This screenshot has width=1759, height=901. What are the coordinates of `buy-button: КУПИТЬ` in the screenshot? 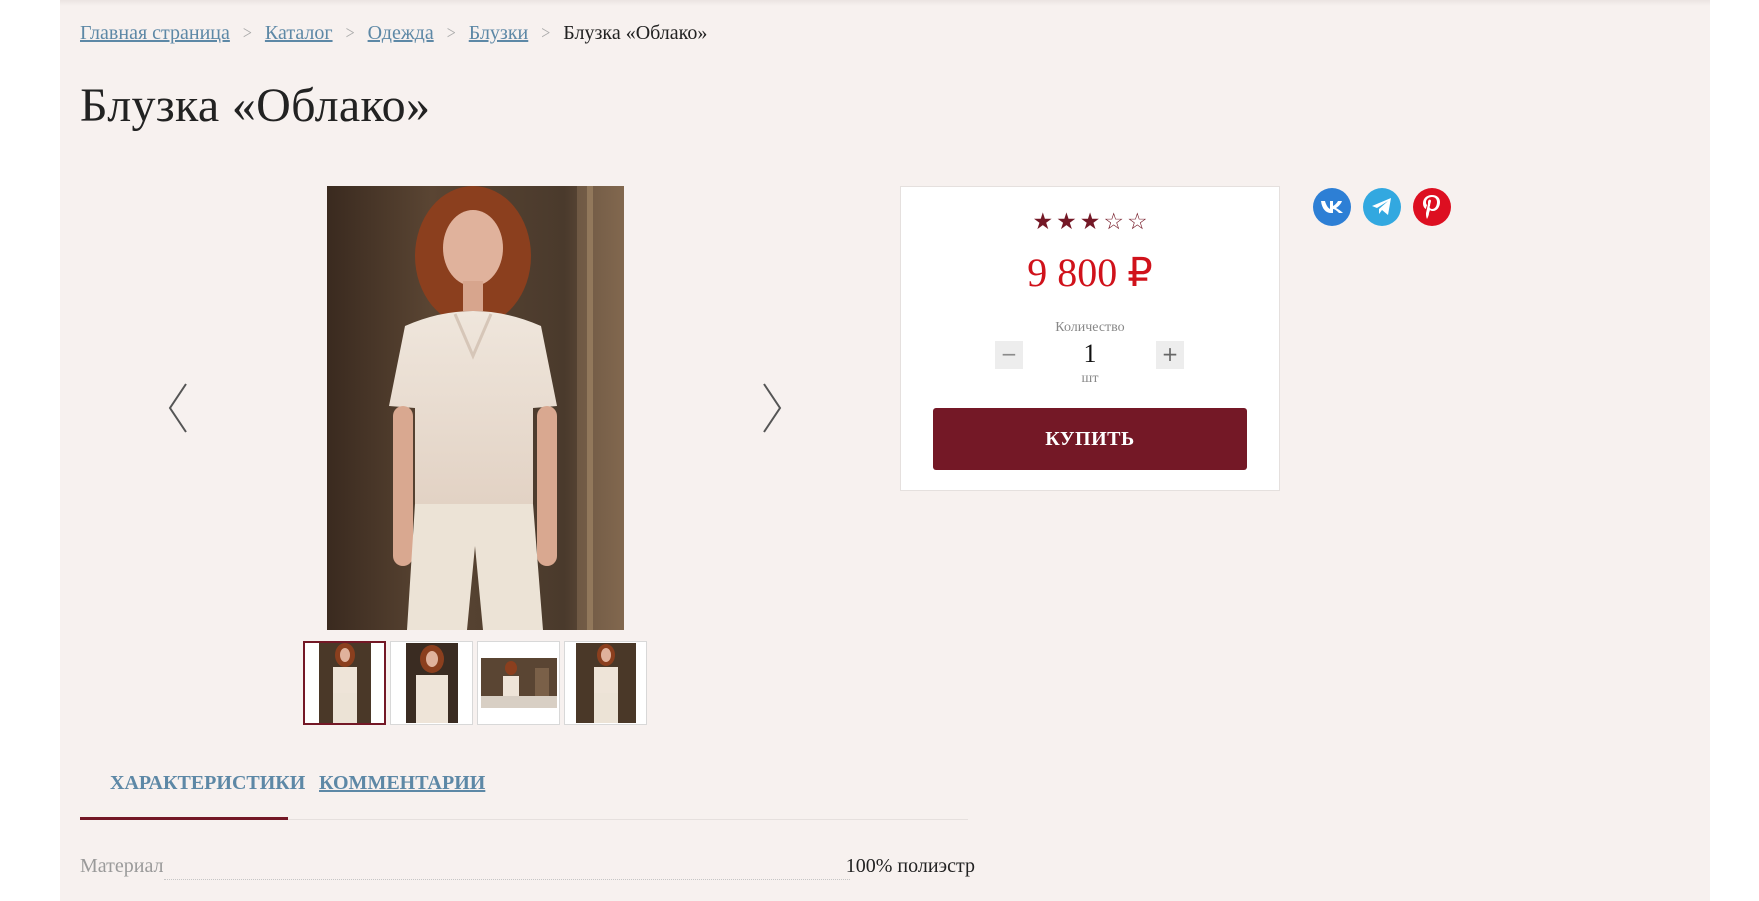 It's located at (1090, 439).